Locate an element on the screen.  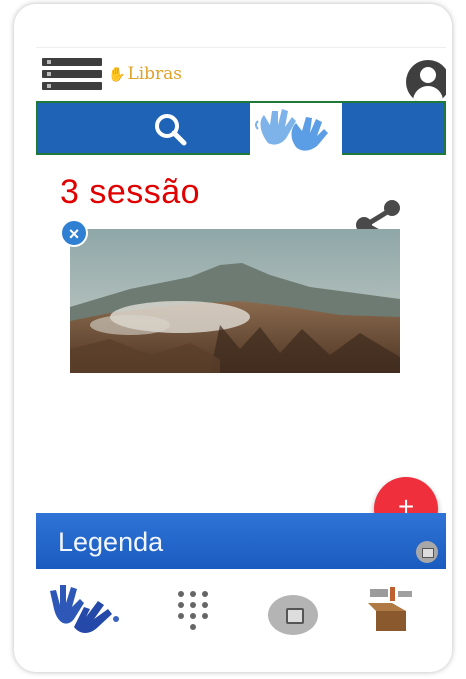
legend-label: Legenda is located at coordinates (111, 542).